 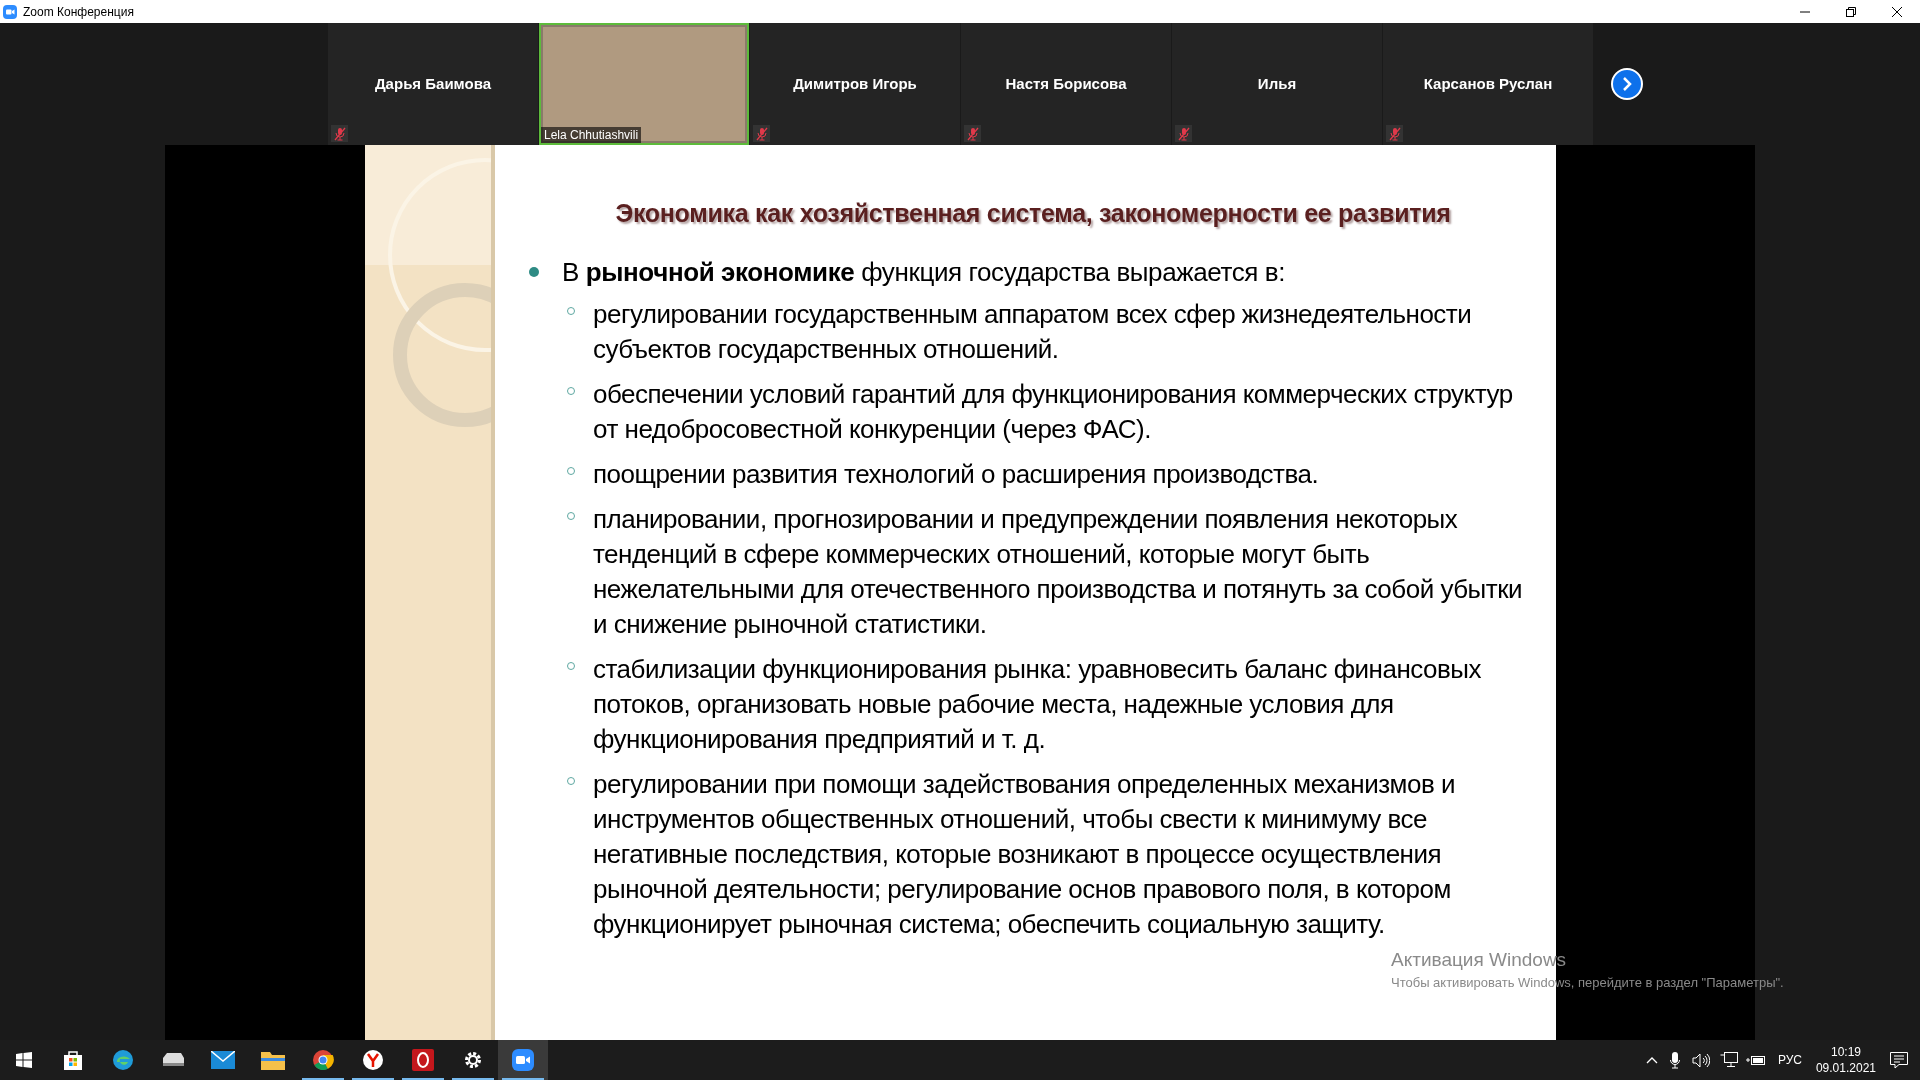 I want to click on restore-icon, so click(x=1851, y=11).